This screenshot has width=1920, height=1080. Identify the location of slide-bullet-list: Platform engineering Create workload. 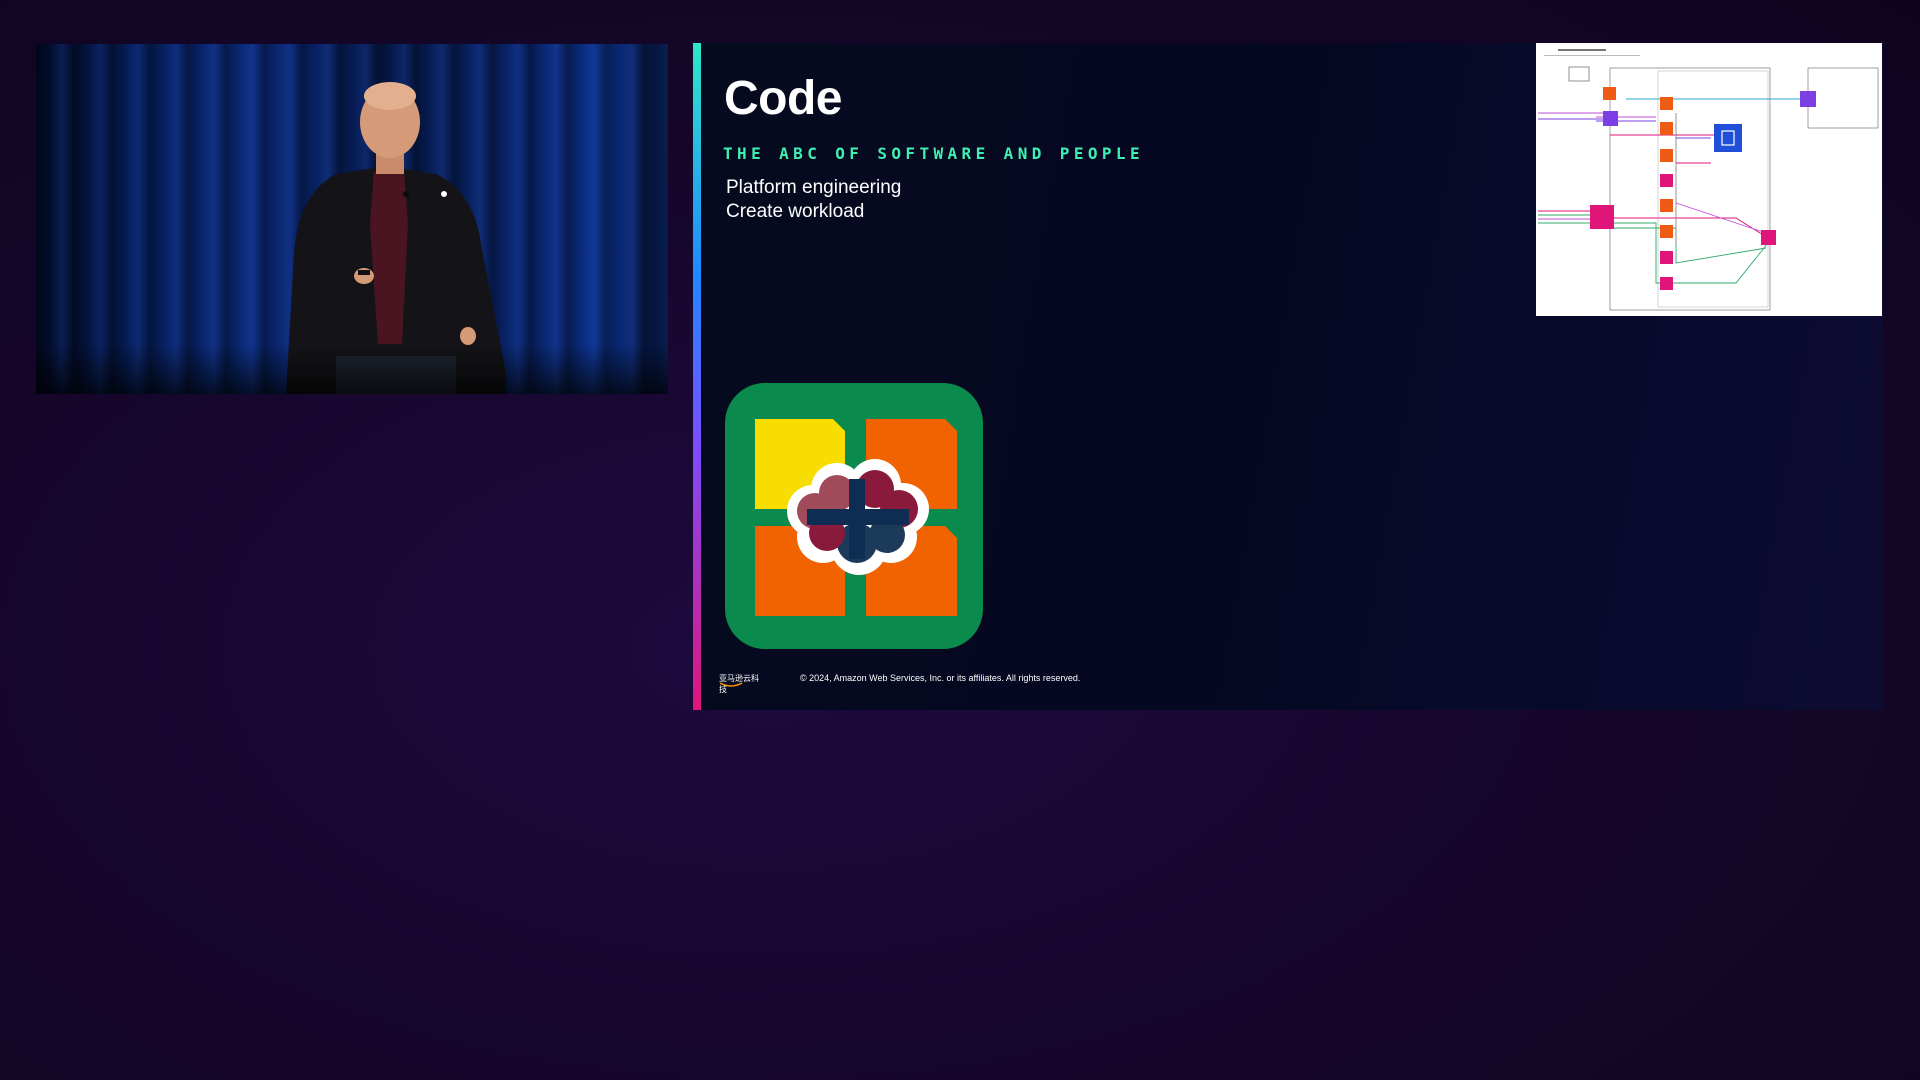
(813, 200).